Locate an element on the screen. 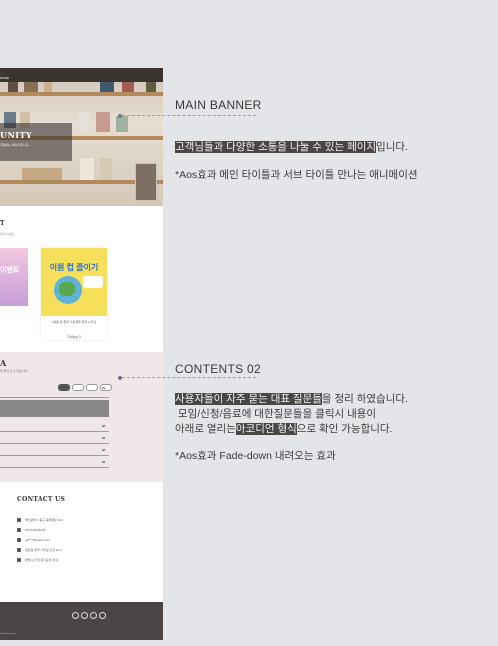 The height and width of the screenshot is (646, 498). footer: all rights reserved is located at coordinates (81, 621).